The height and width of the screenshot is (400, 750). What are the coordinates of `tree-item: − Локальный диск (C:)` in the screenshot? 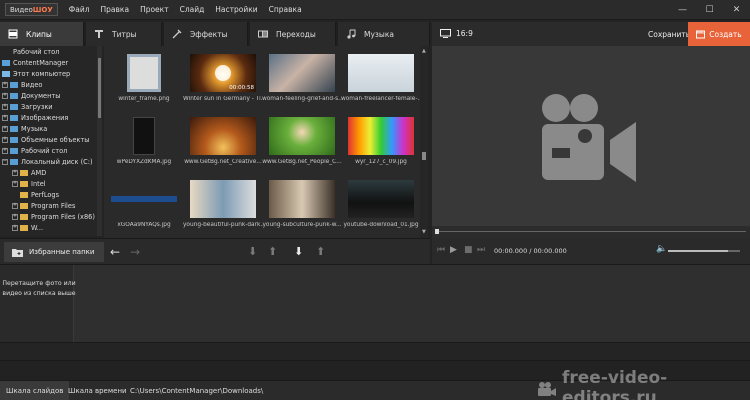 It's located at (50, 161).